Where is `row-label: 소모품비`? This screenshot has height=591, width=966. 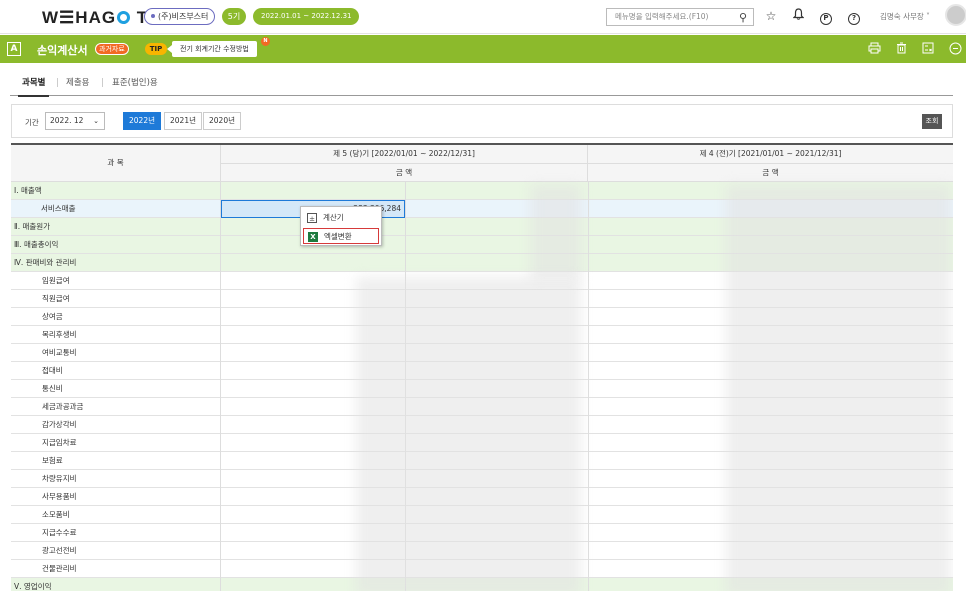 row-label: 소모품비 is located at coordinates (116, 515).